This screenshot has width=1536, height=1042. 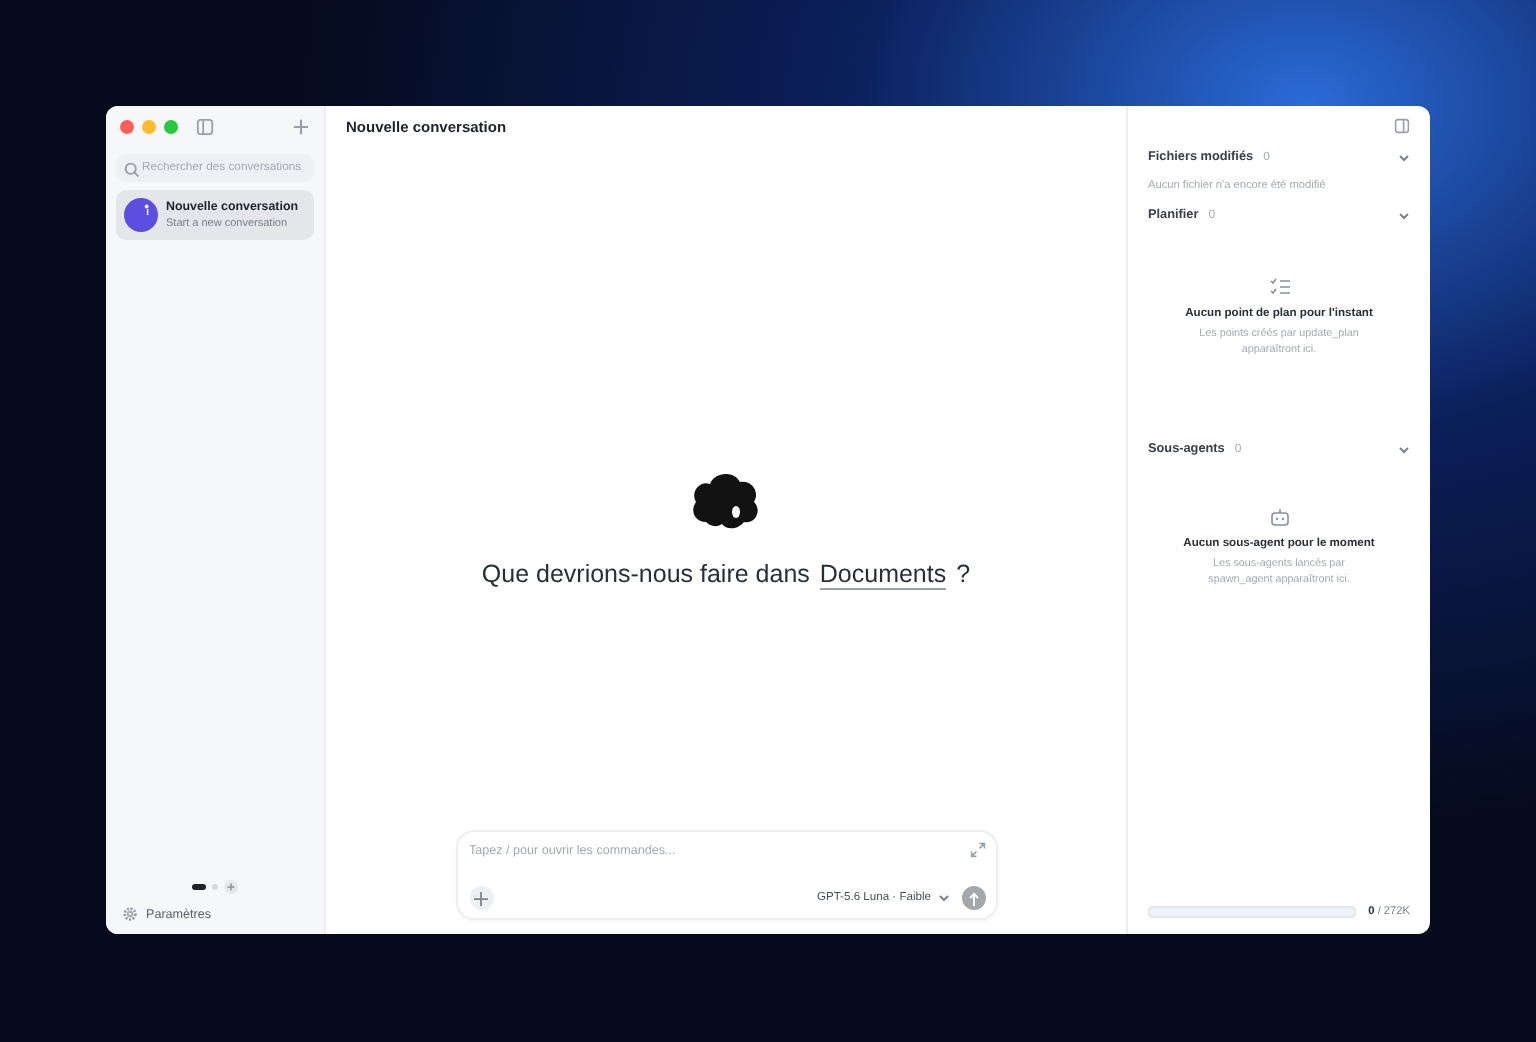 I want to click on panel-toggle-icon, so click(x=1402, y=126).